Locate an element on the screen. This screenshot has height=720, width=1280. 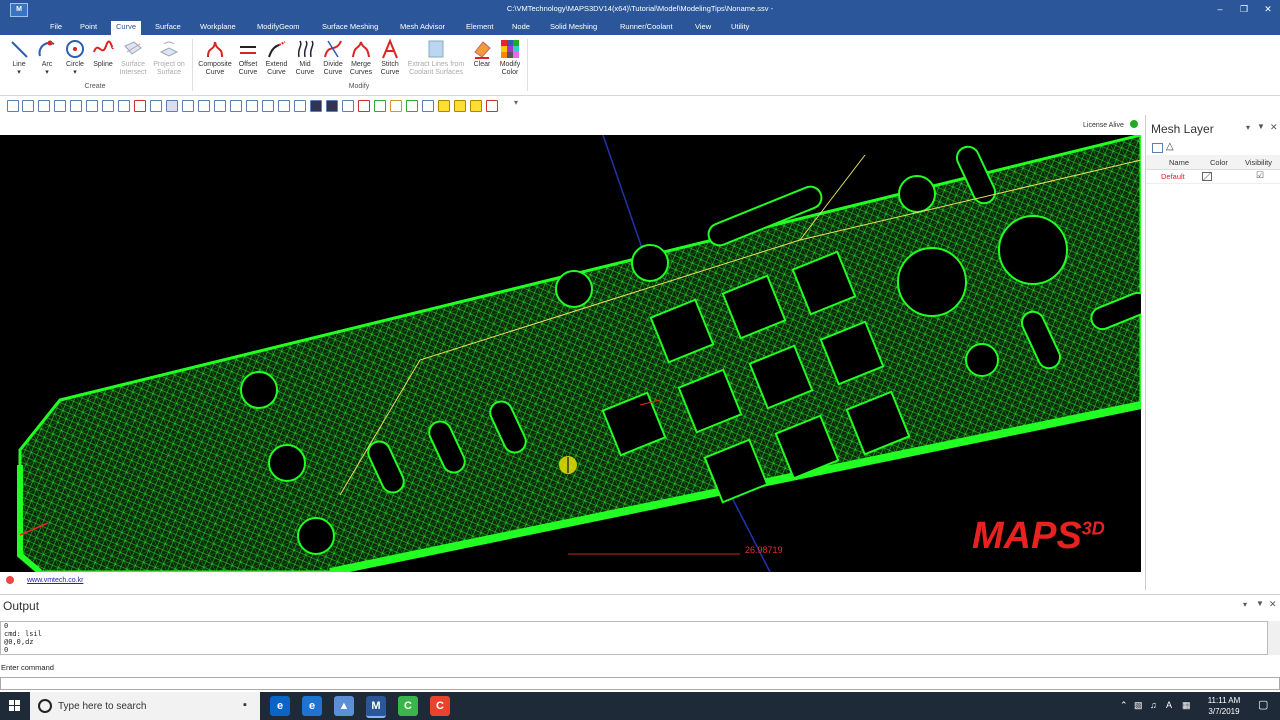
spline-button: Spline is located at coordinates (103, 53).